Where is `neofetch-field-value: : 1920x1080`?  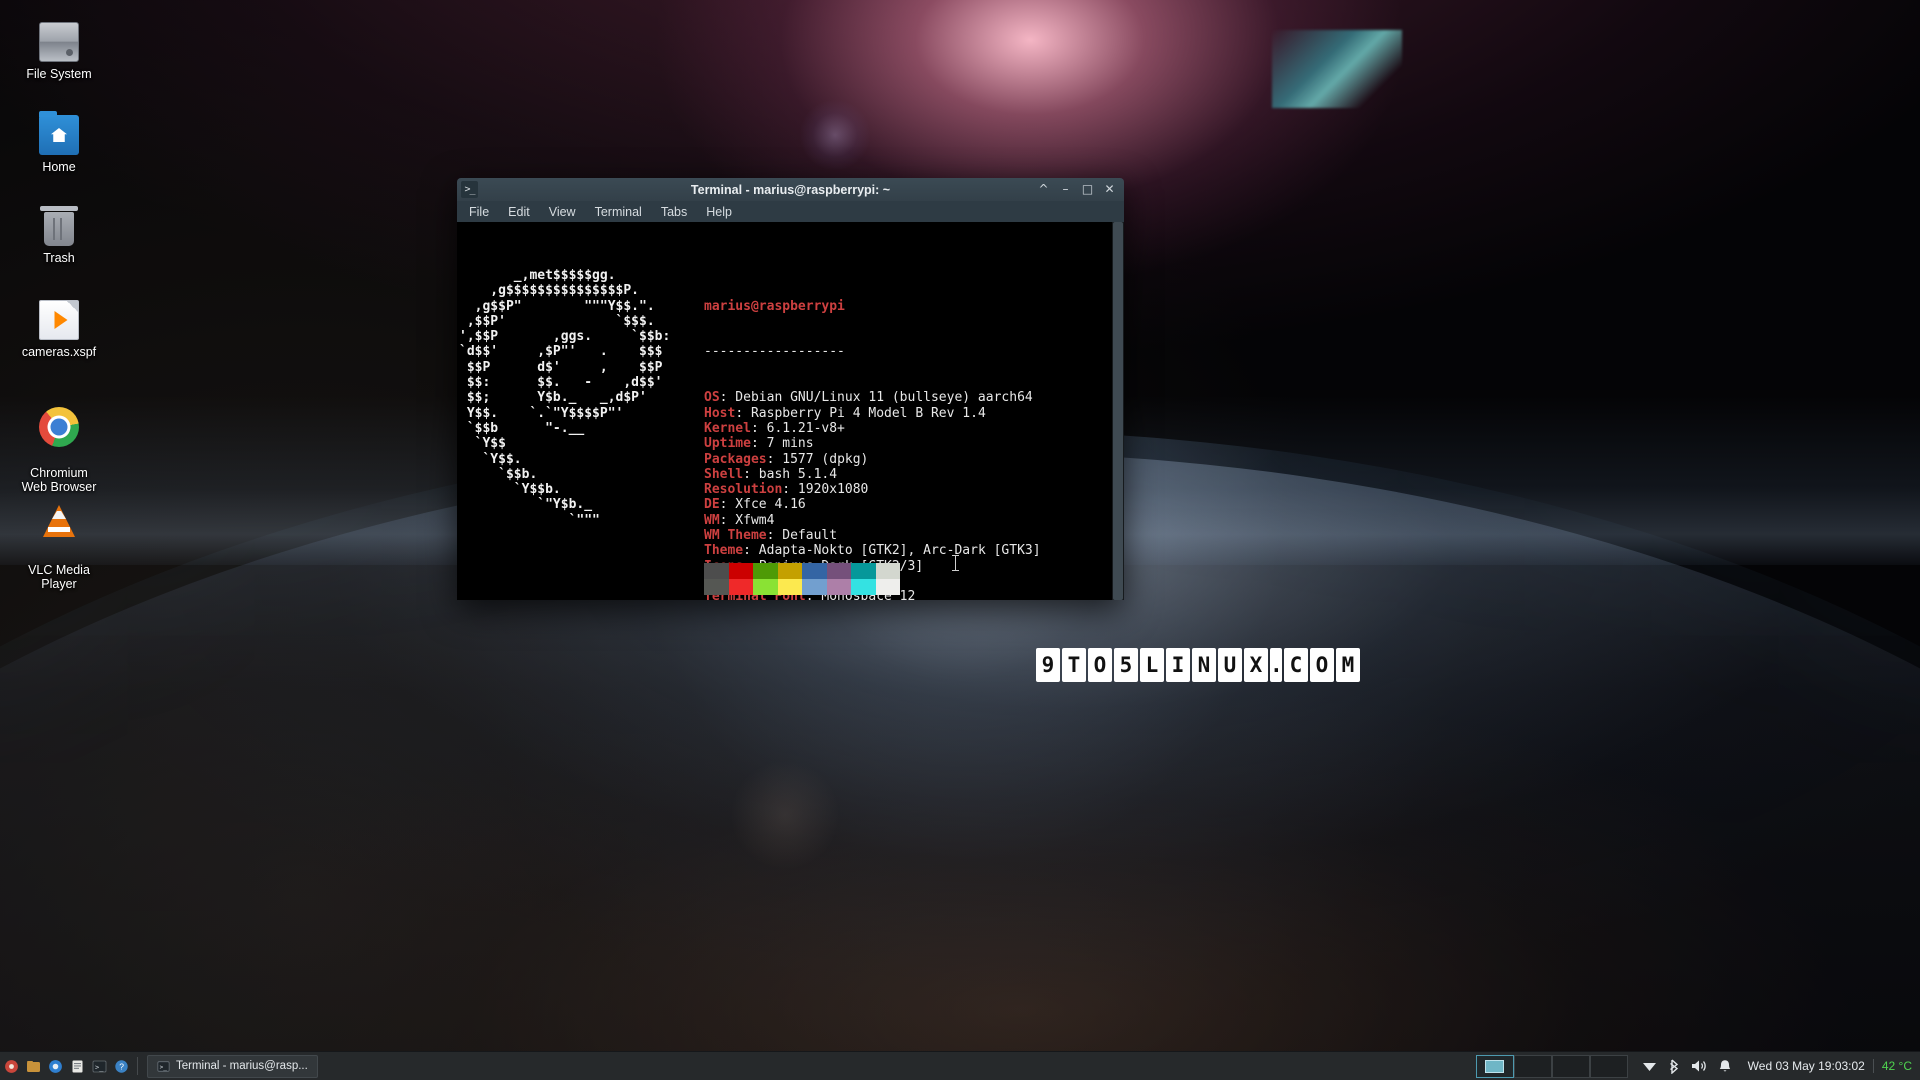 neofetch-field-value: : 1920x1080 is located at coordinates (825, 490).